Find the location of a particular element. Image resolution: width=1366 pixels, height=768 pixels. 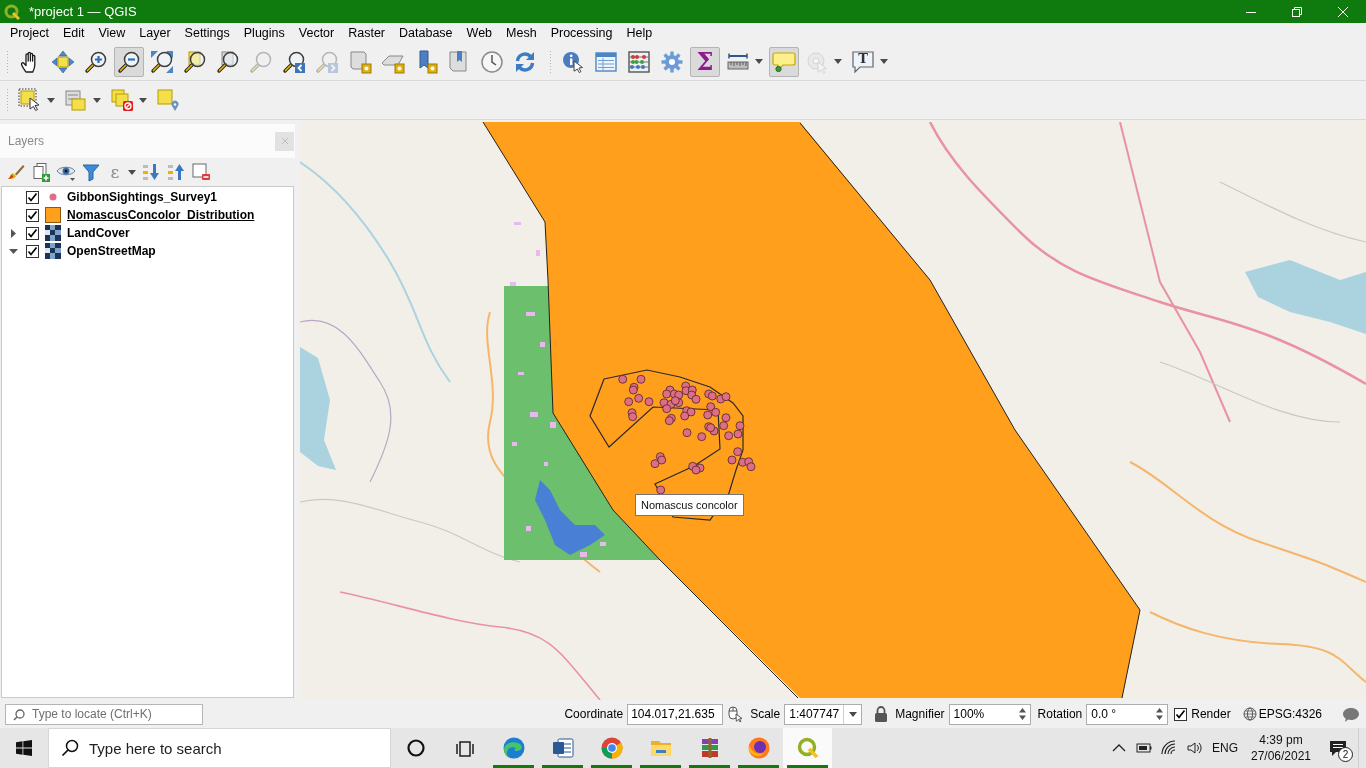

spin-arrows-icon is located at coordinates (1022, 714).